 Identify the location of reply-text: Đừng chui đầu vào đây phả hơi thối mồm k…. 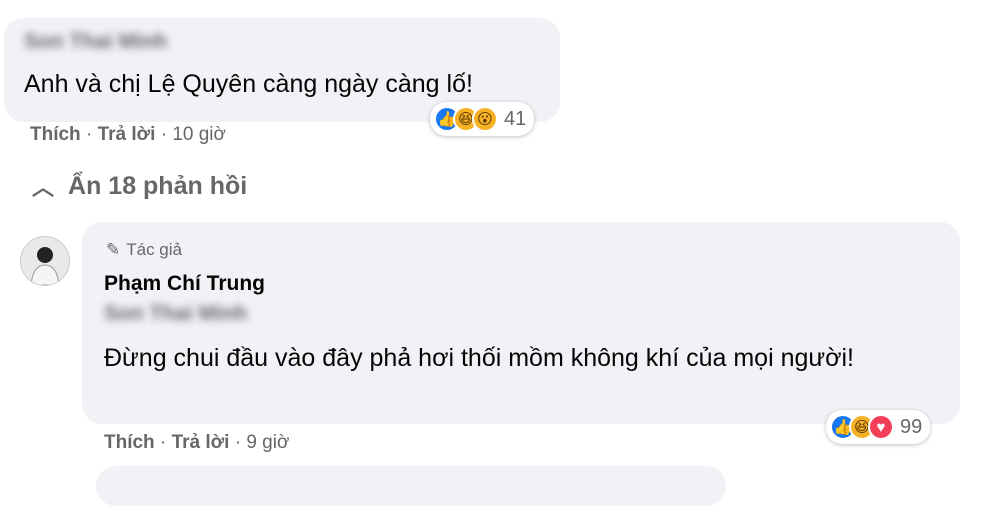
(479, 358).